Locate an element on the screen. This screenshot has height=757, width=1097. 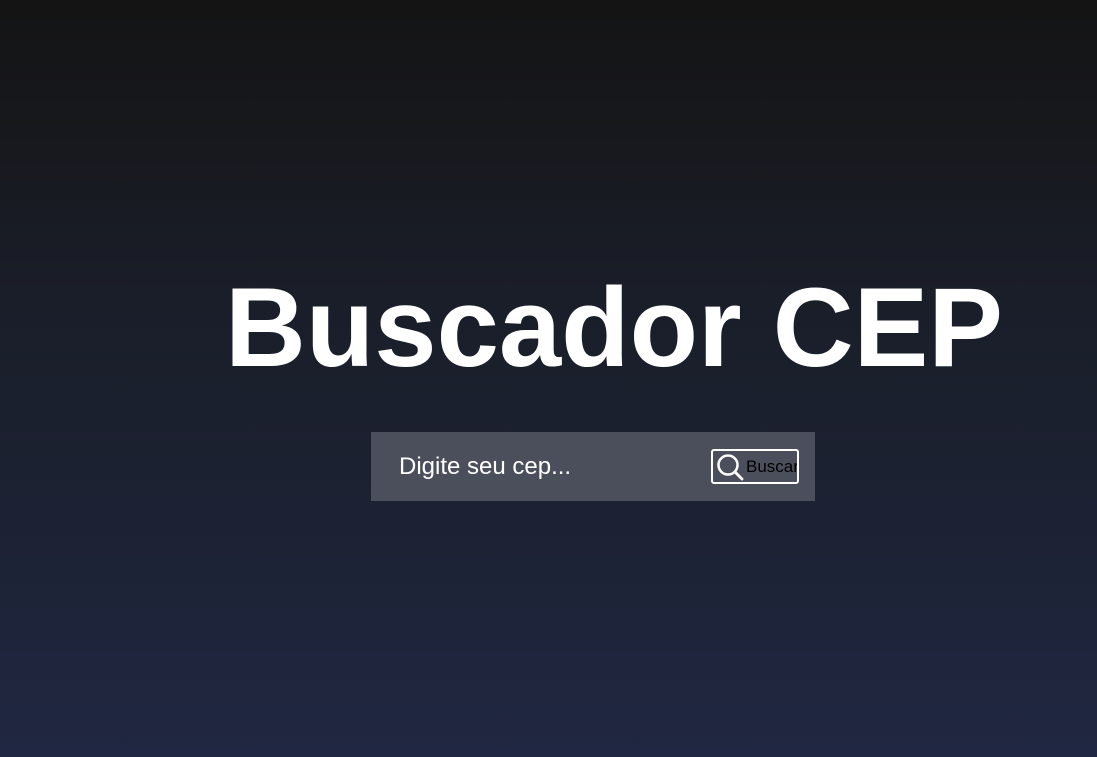
search-bar: Buscar is located at coordinates (593, 466).